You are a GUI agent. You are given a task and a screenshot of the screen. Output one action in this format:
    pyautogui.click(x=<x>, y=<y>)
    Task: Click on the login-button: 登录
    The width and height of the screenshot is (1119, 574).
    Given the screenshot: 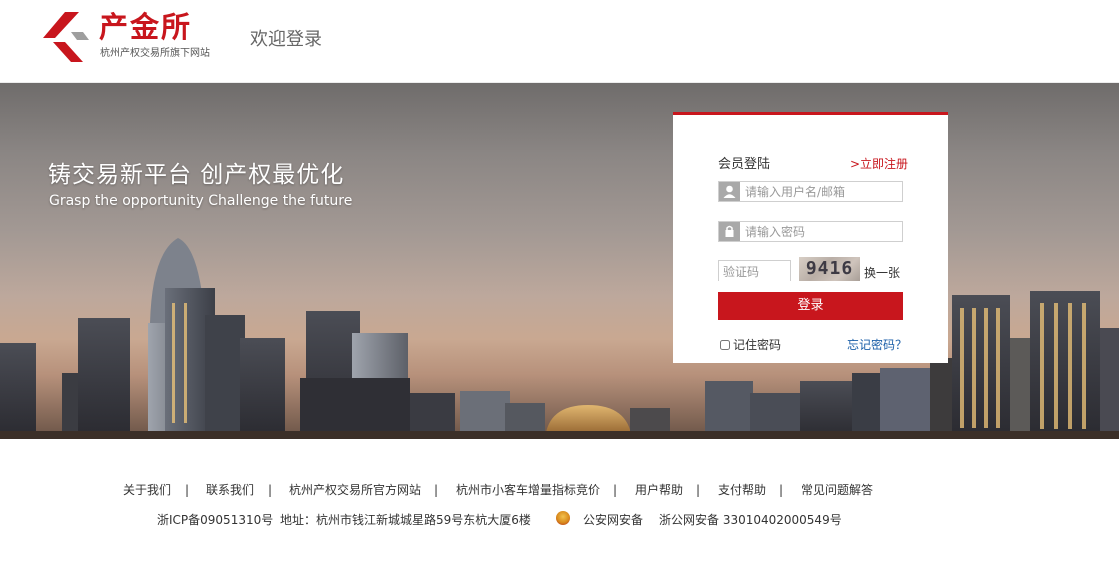 What is the action you would take?
    pyautogui.click(x=810, y=306)
    